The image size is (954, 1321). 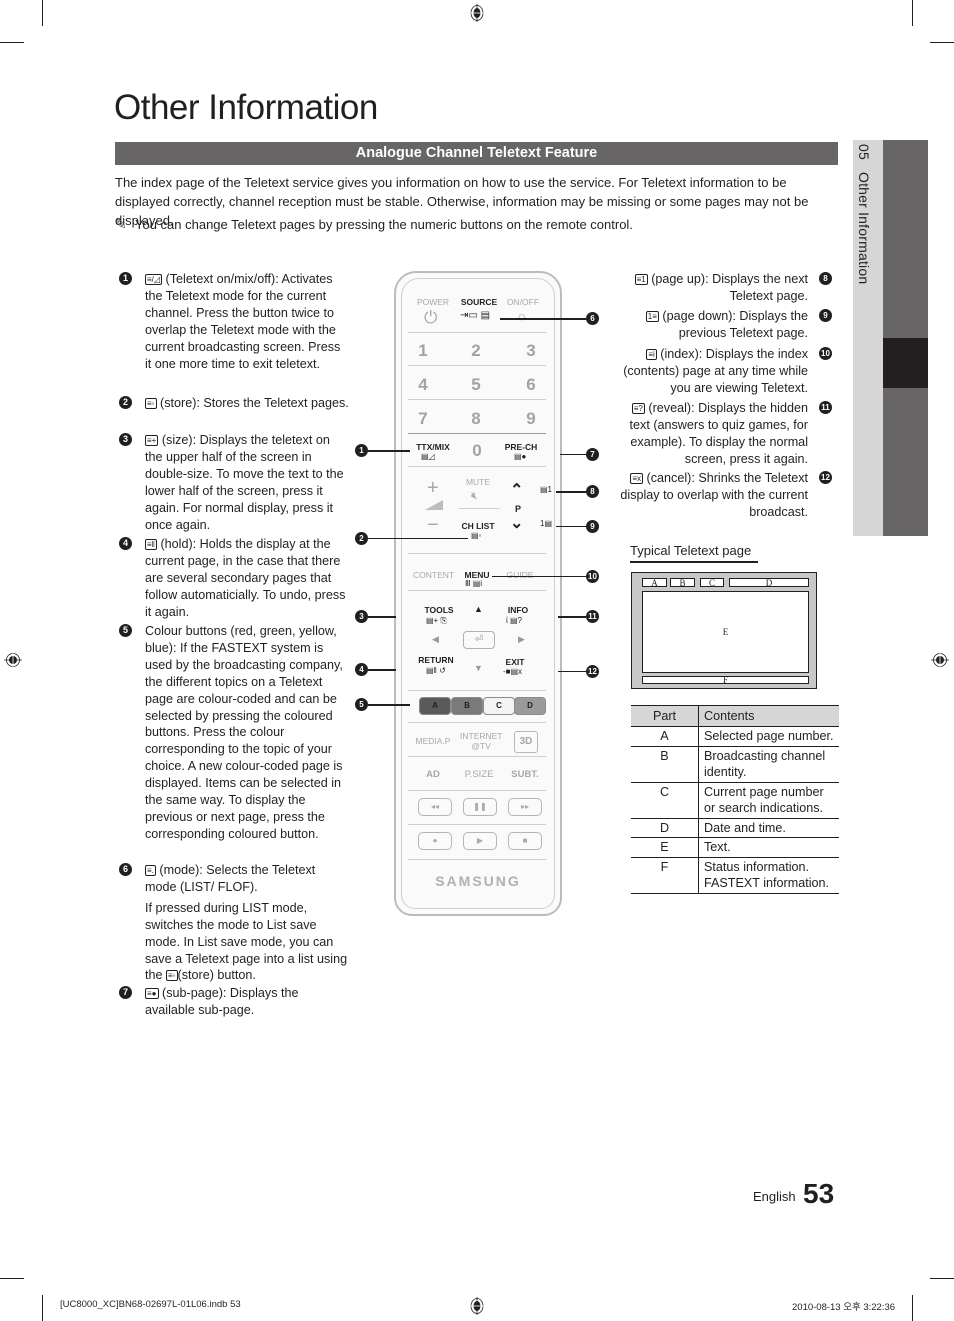 What do you see at coordinates (819, 1193) in the screenshot?
I see `page-number: 53` at bounding box center [819, 1193].